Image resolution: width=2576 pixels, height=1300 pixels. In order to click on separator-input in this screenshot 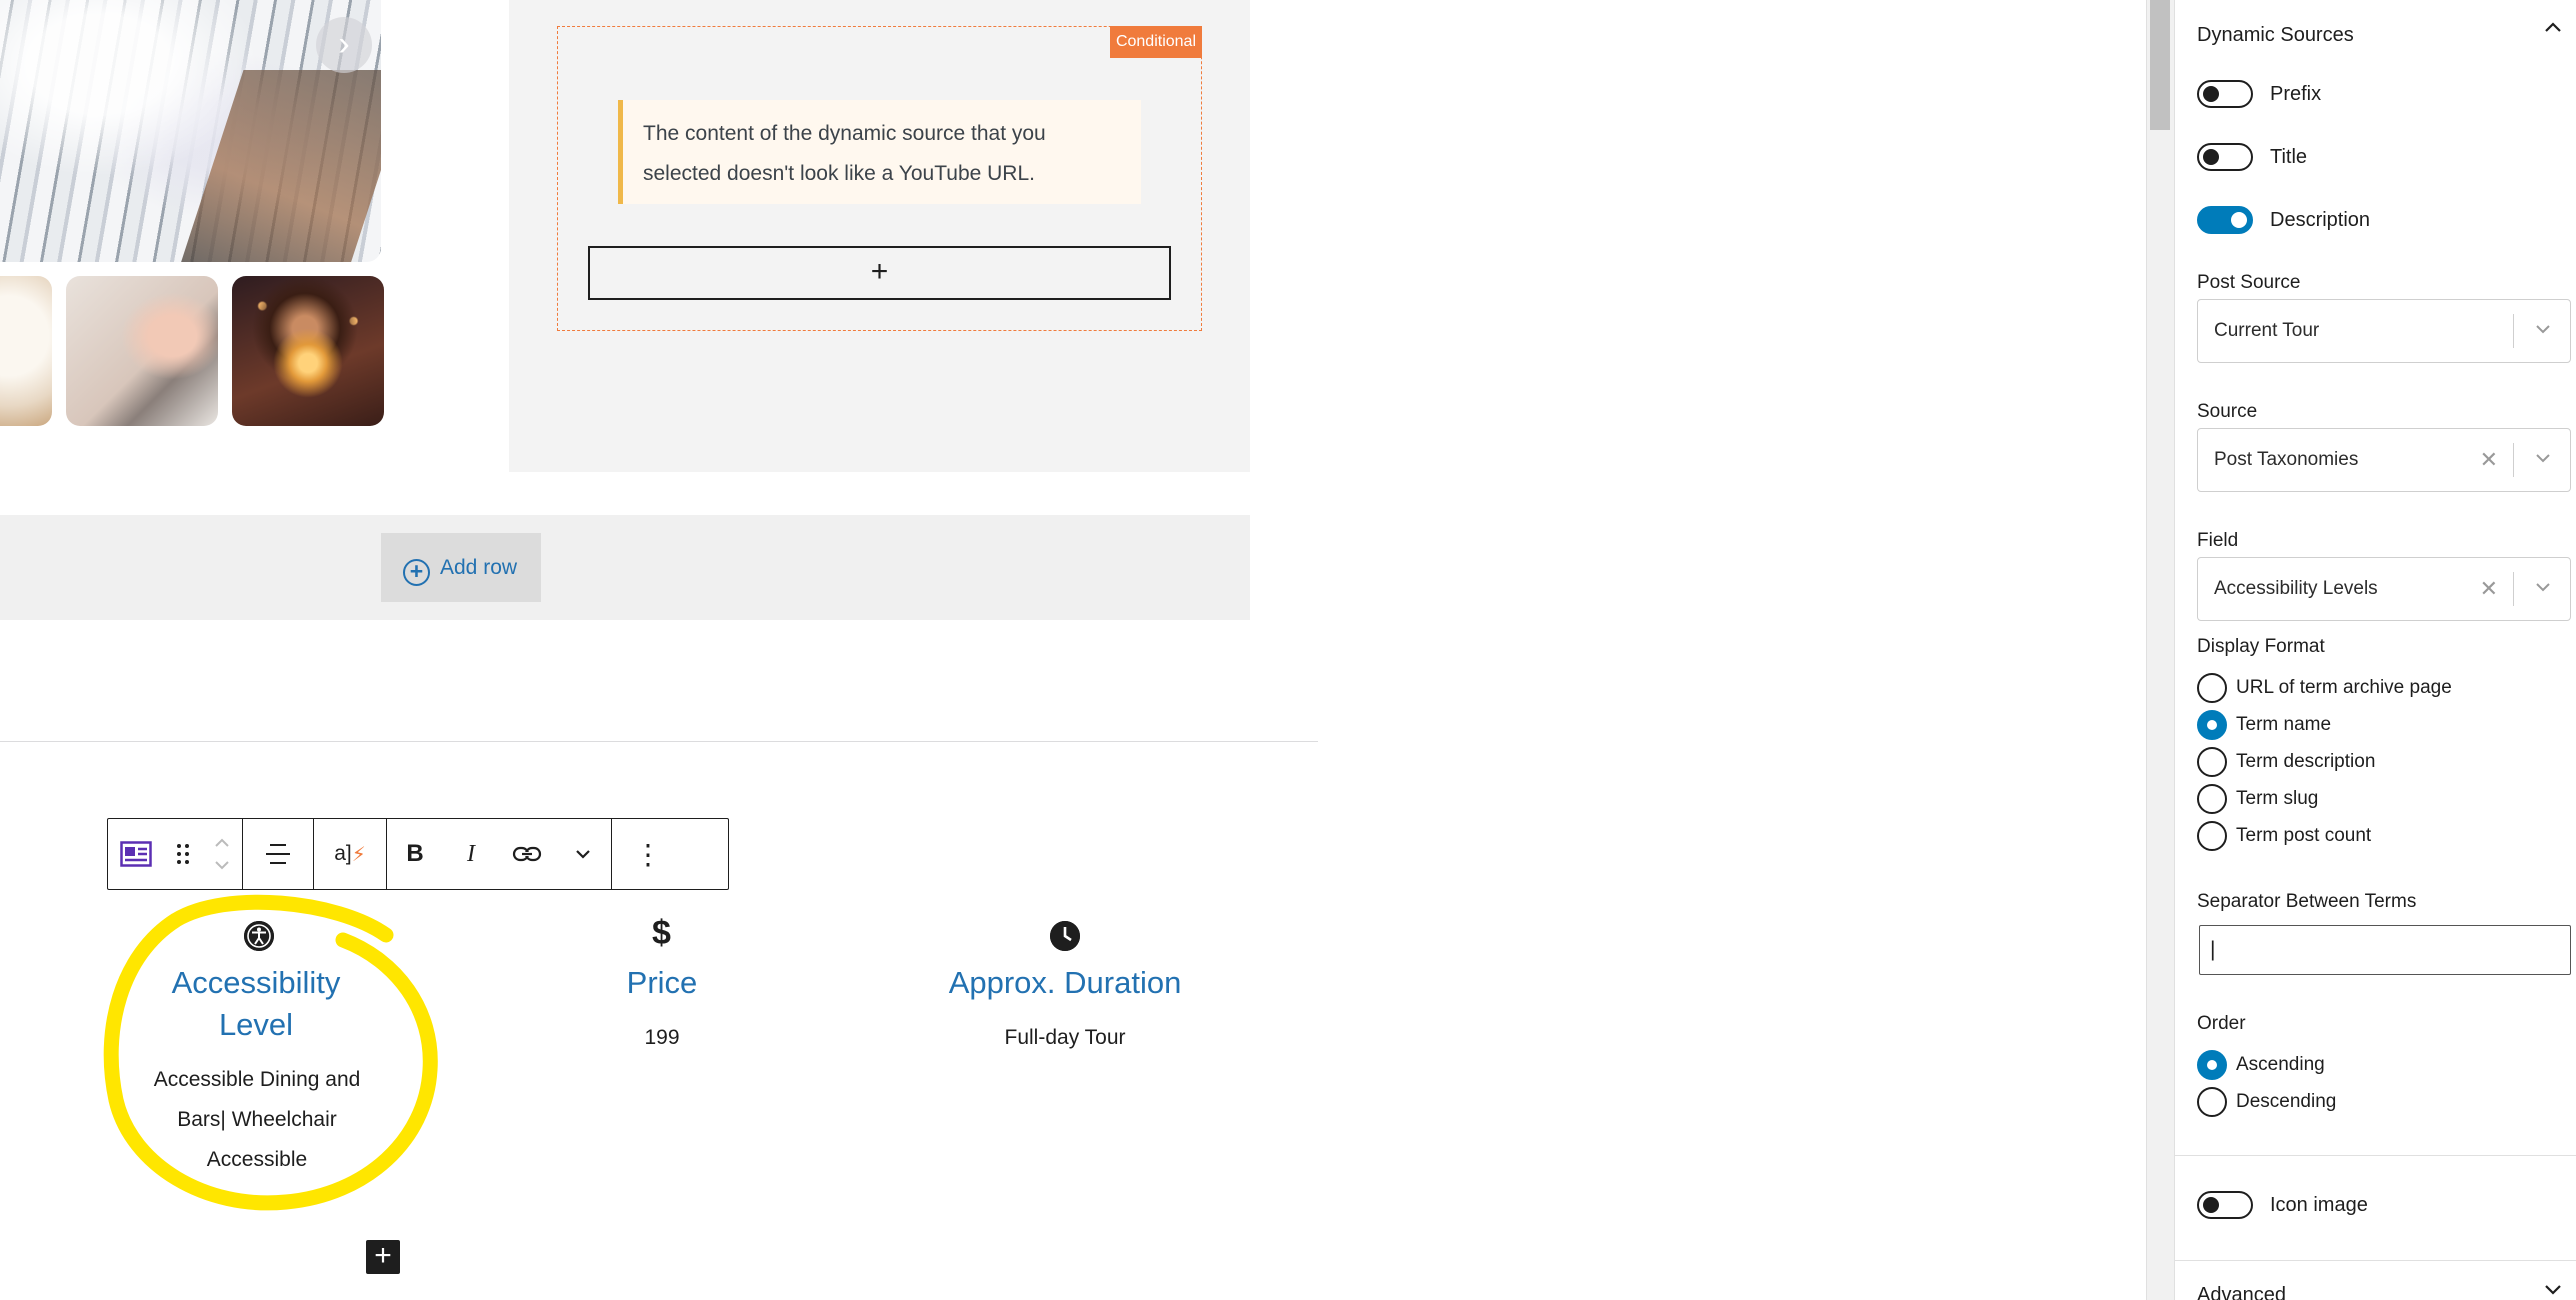, I will do `click(2385, 950)`.